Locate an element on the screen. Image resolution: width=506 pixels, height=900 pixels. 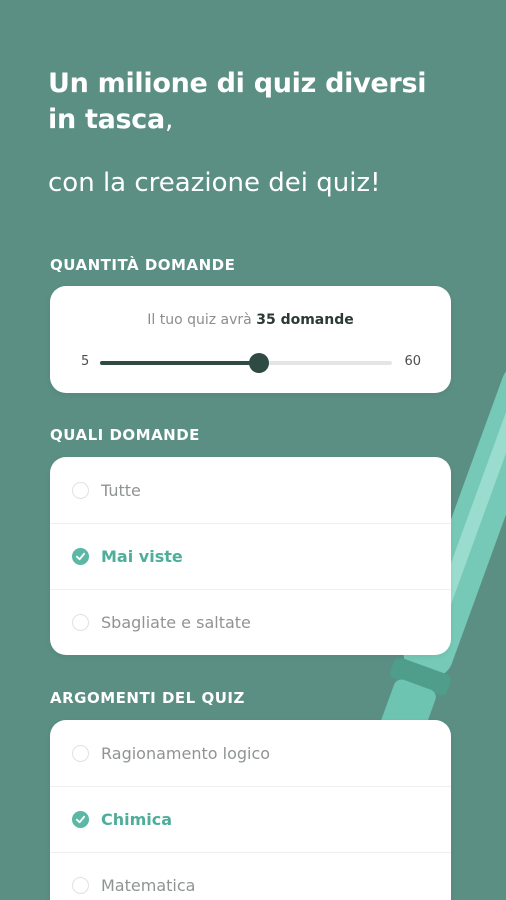
topic-option-label: Ragionamento logico is located at coordinates (186, 753).